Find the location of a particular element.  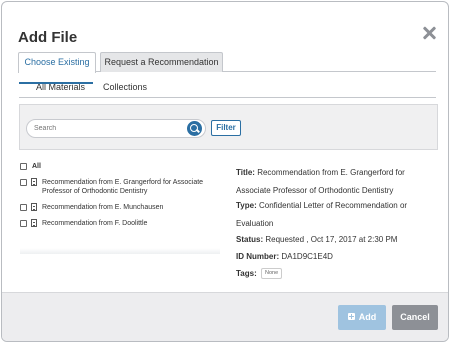

search-input is located at coordinates (116, 128).